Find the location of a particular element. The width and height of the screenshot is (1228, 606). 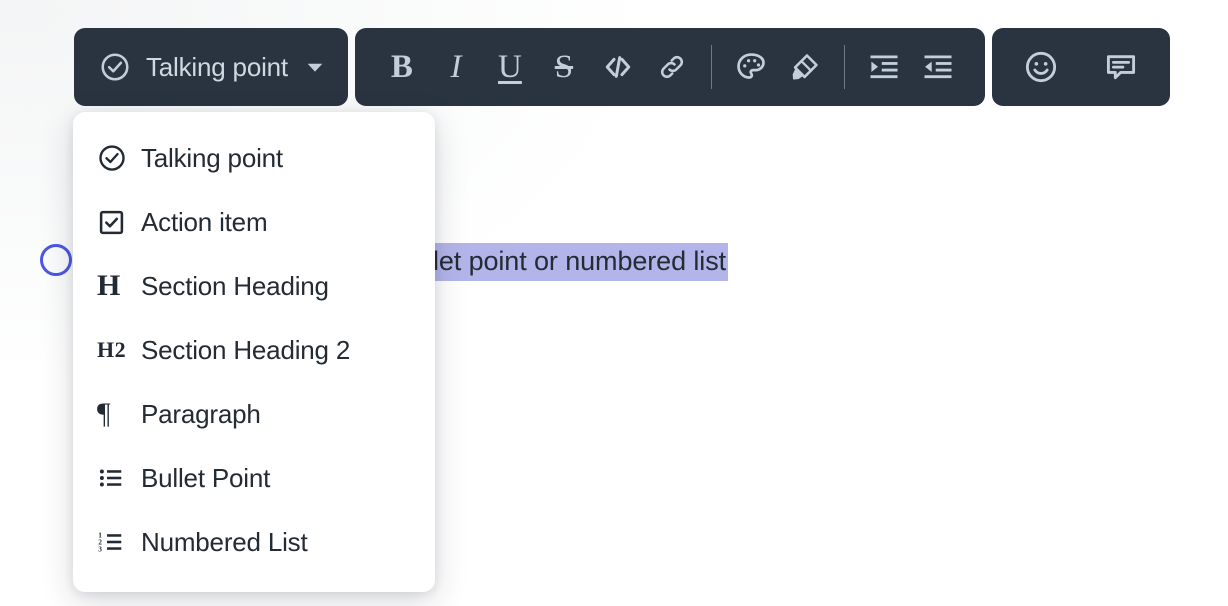

indent-increase-icon is located at coordinates (884, 67).